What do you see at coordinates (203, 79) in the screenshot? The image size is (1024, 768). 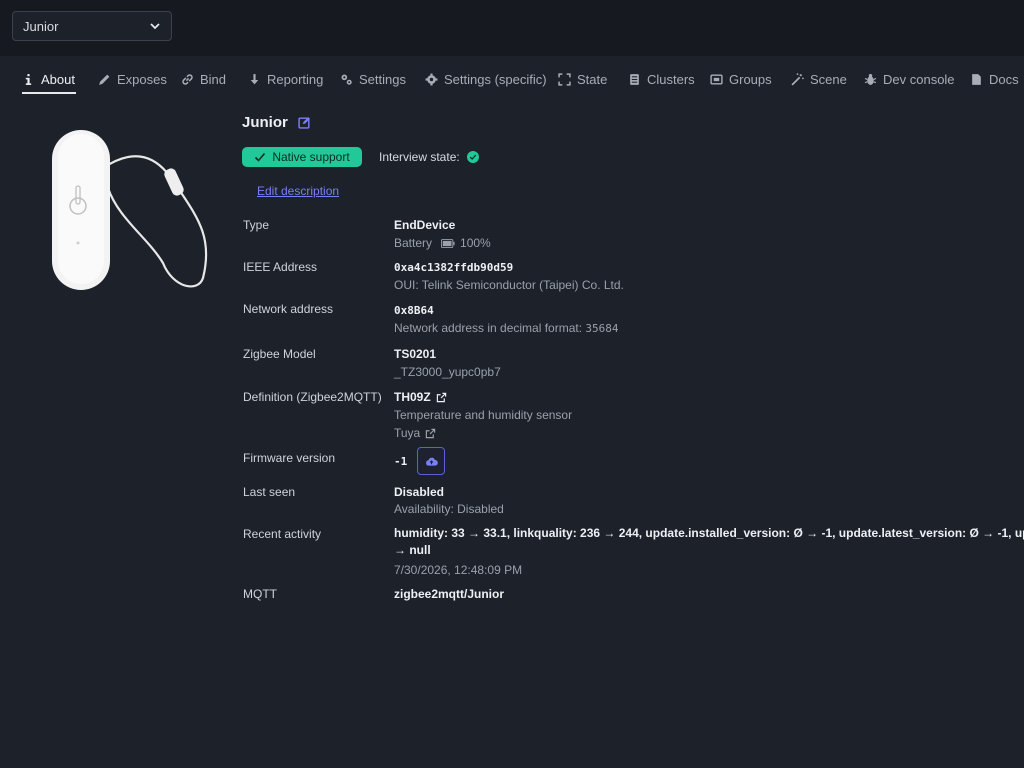 I see `tab-bind: Bind` at bounding box center [203, 79].